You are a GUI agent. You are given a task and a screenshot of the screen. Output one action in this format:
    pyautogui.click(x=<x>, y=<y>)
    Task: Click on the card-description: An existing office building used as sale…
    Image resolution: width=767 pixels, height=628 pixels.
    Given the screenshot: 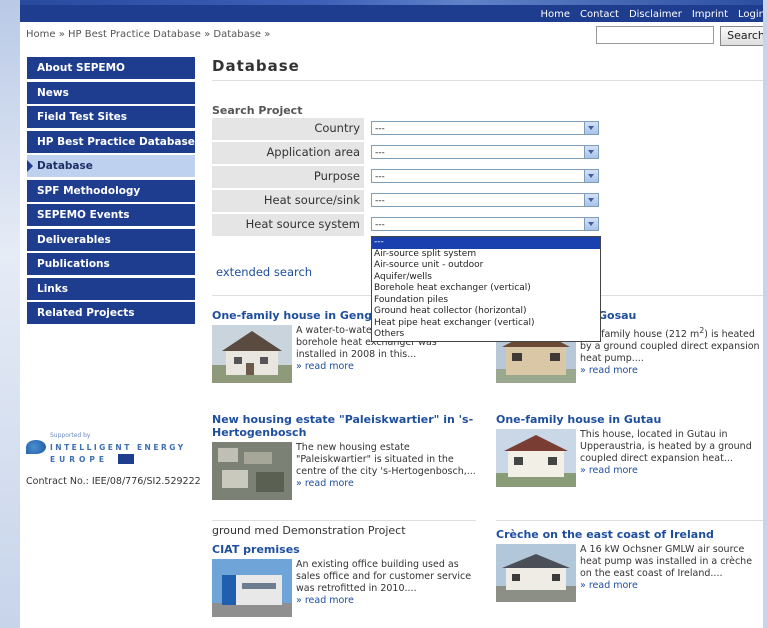 What is the action you would take?
    pyautogui.click(x=384, y=576)
    